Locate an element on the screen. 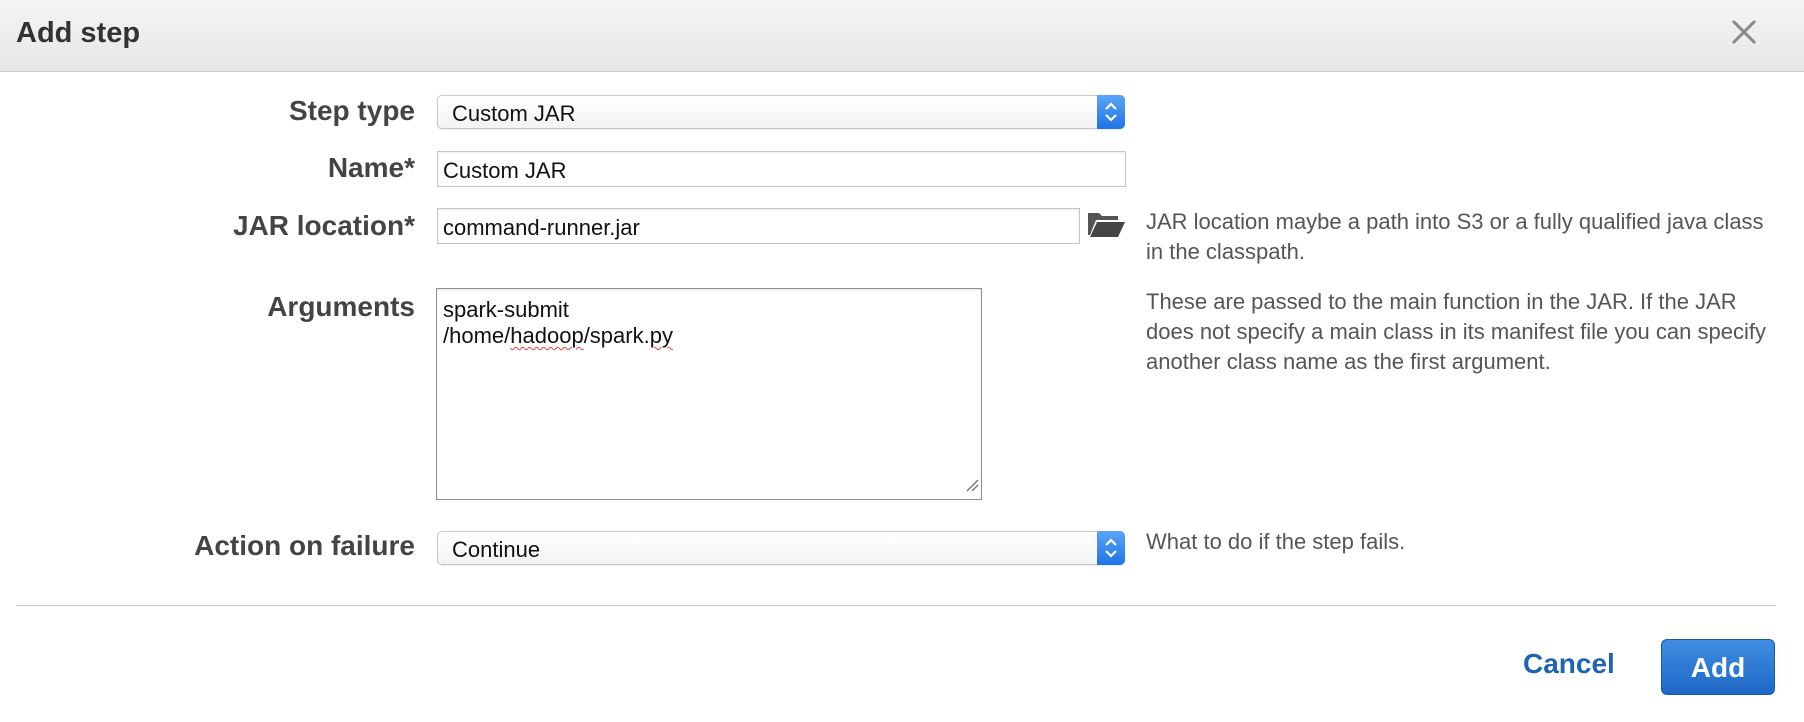 This screenshot has width=1804, height=722. arguments-textarea: spark-submit /home/hadoop/spark.py is located at coordinates (709, 394).